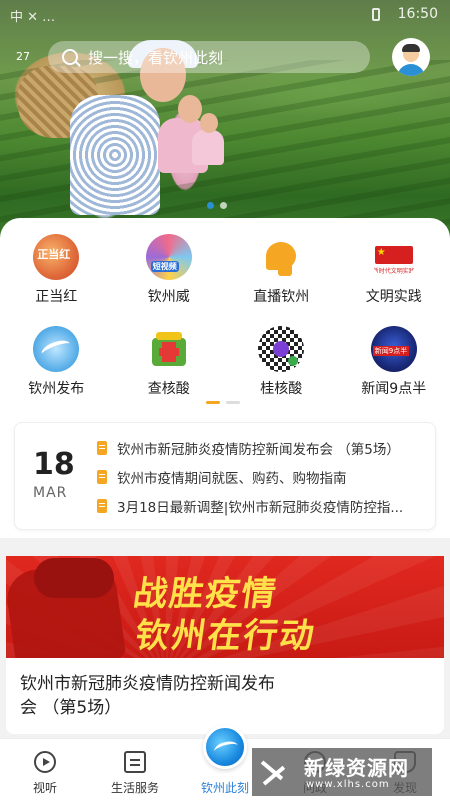  I want to click on qr-badge, so click(293, 361).